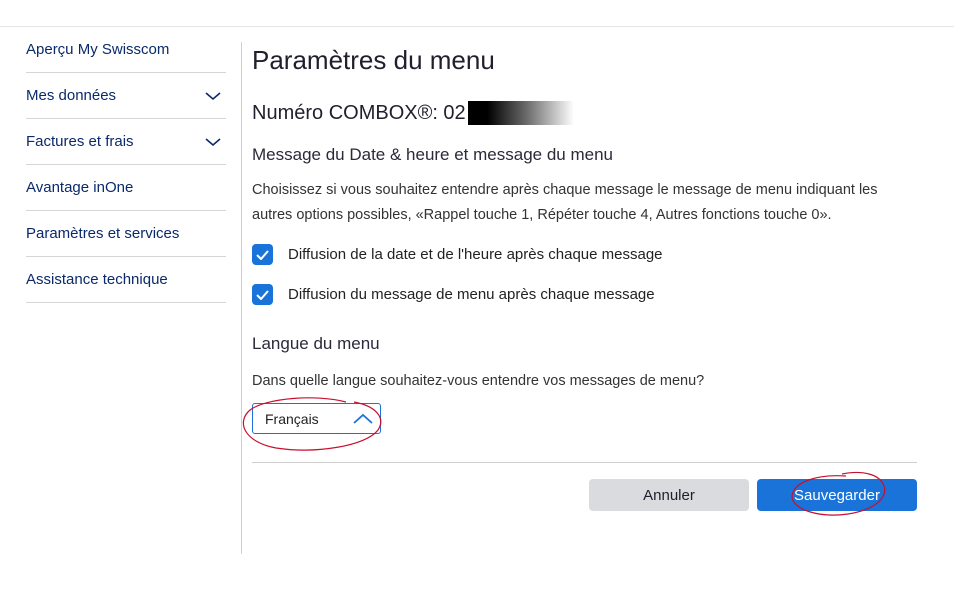 The image size is (954, 592). I want to click on page-title: Paramètres du menu, so click(373, 60).